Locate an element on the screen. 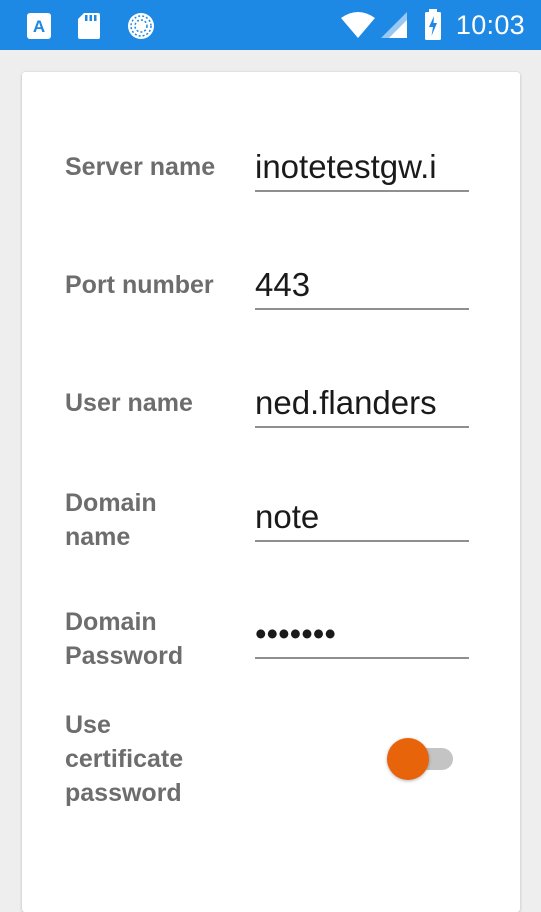 The image size is (541, 912). toggle-thumb is located at coordinates (408, 759).